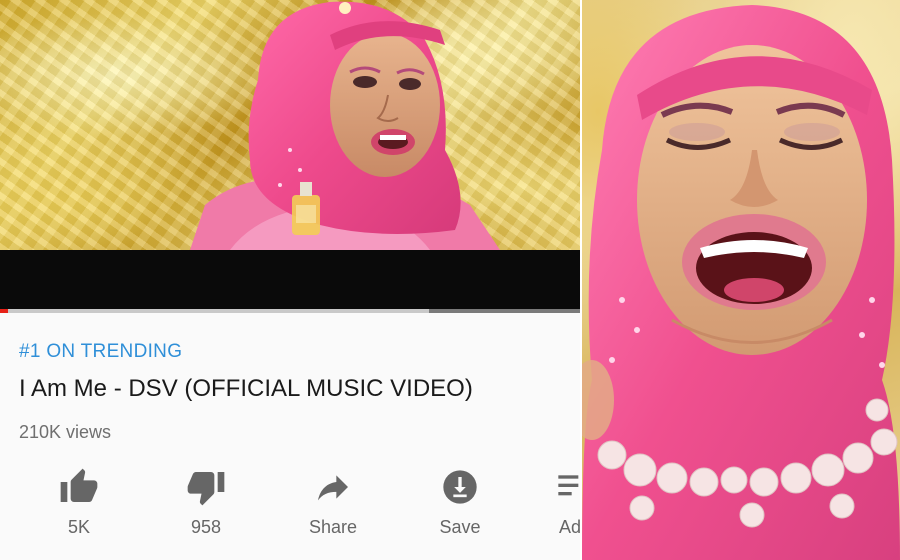 The height and width of the screenshot is (560, 900). What do you see at coordinates (79, 485) in the screenshot?
I see `thumbs-up-icon` at bounding box center [79, 485].